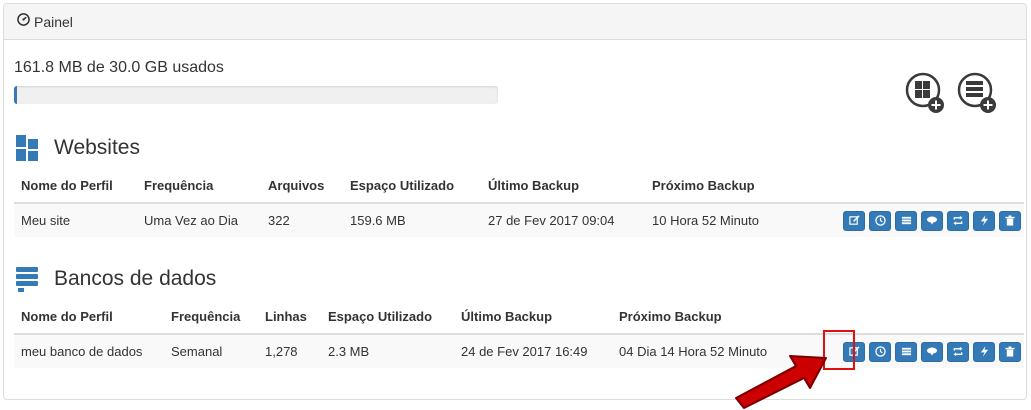  What do you see at coordinates (75, 220) in the screenshot?
I see `profile-name: Meu site` at bounding box center [75, 220].